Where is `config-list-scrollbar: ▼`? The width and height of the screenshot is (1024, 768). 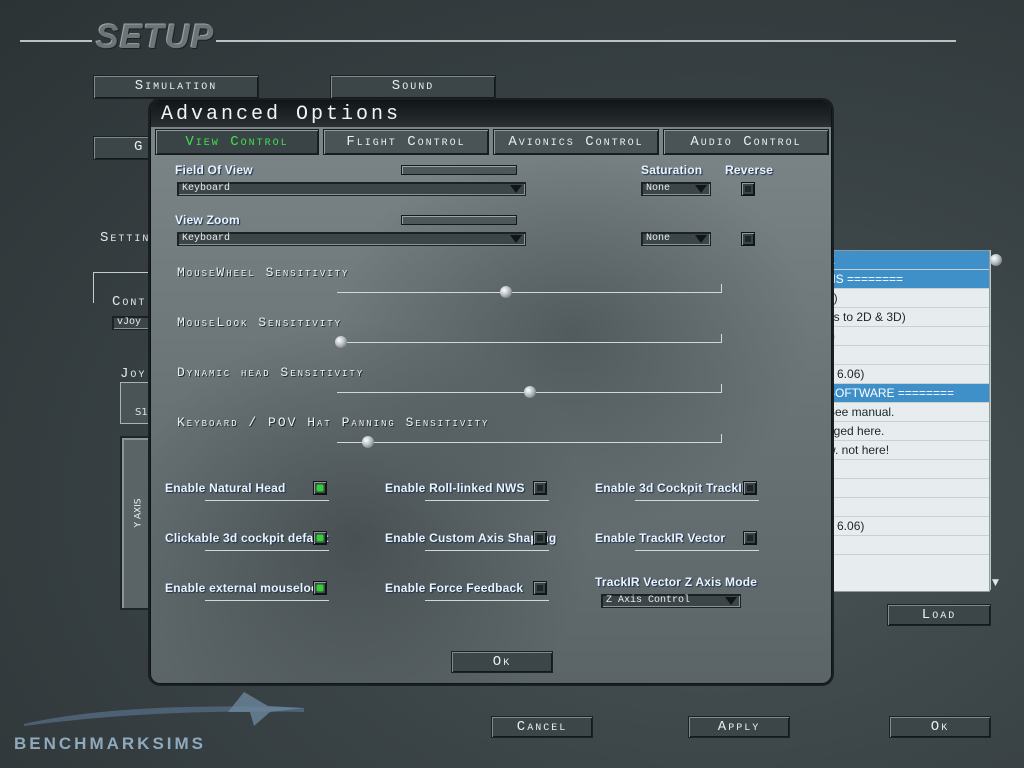
config-list-scrollbar: ▼ is located at coordinates (996, 420).